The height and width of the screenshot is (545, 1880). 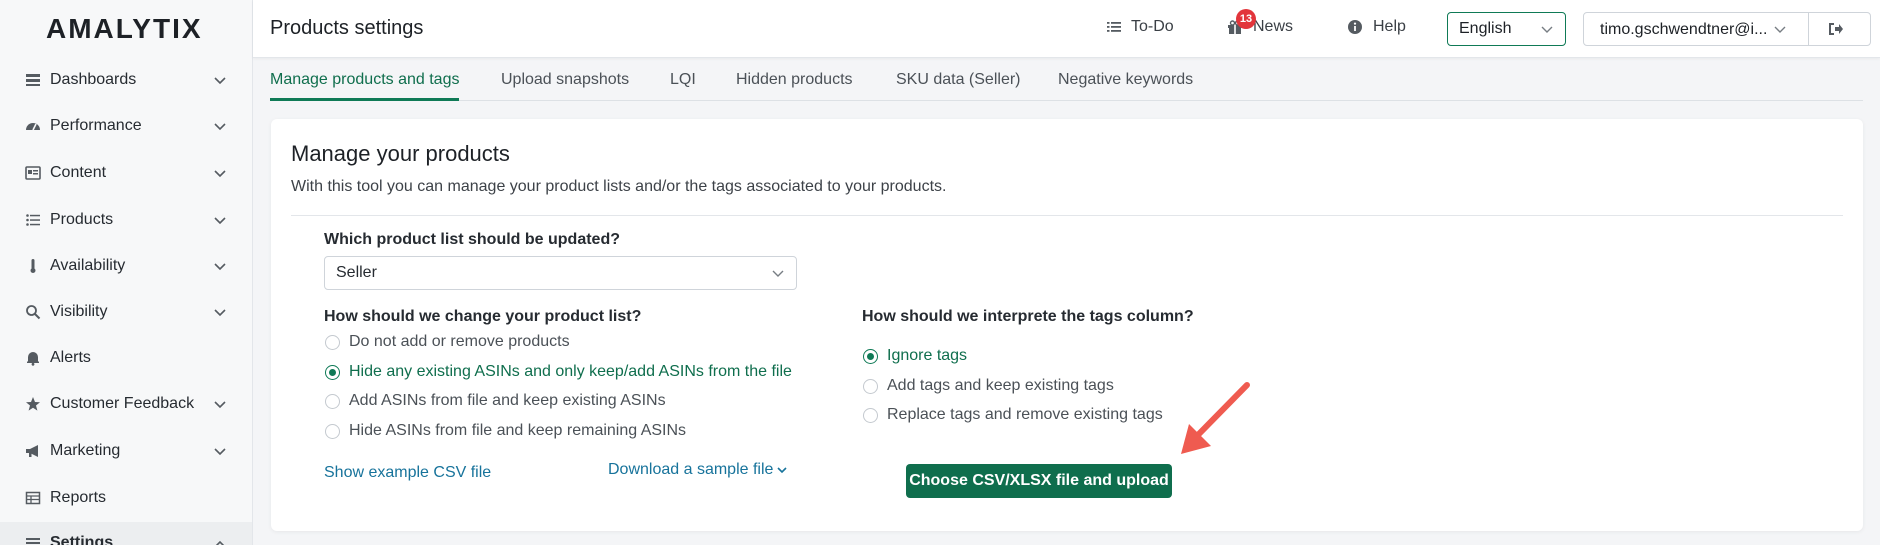 What do you see at coordinates (122, 403) in the screenshot?
I see `sidebar-item-label: Customer Feedback` at bounding box center [122, 403].